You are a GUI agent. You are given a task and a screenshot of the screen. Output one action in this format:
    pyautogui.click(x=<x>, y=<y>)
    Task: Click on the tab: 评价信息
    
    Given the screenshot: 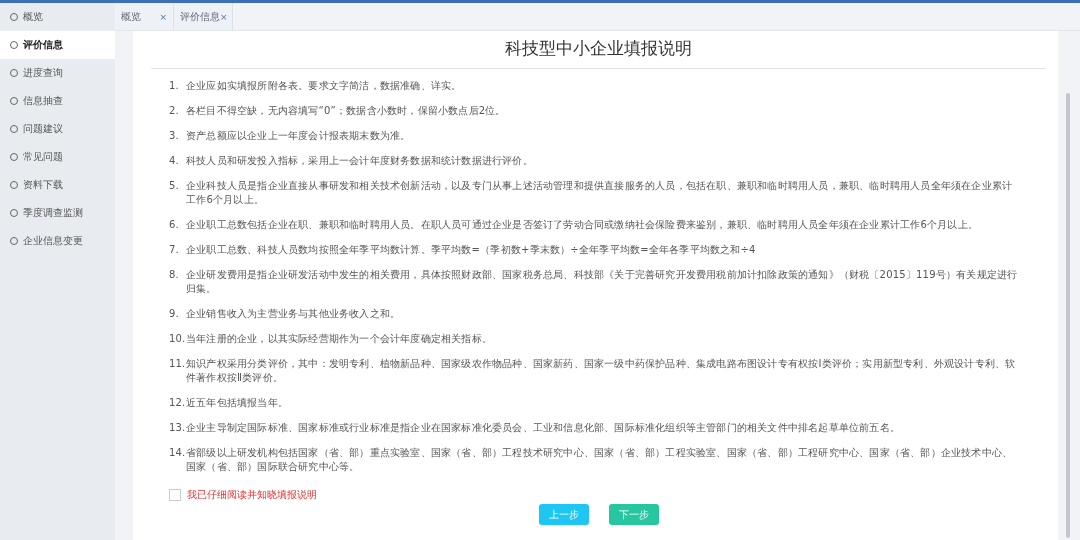 What is the action you would take?
    pyautogui.click(x=200, y=16)
    